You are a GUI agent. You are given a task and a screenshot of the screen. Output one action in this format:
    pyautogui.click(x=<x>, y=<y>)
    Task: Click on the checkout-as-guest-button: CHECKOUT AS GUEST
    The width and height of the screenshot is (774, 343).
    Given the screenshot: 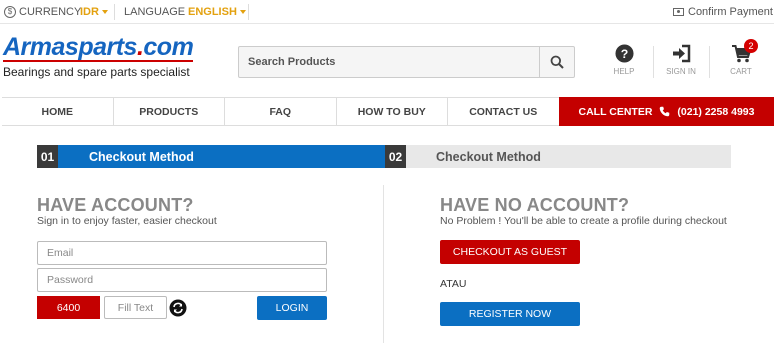 What is the action you would take?
    pyautogui.click(x=510, y=252)
    